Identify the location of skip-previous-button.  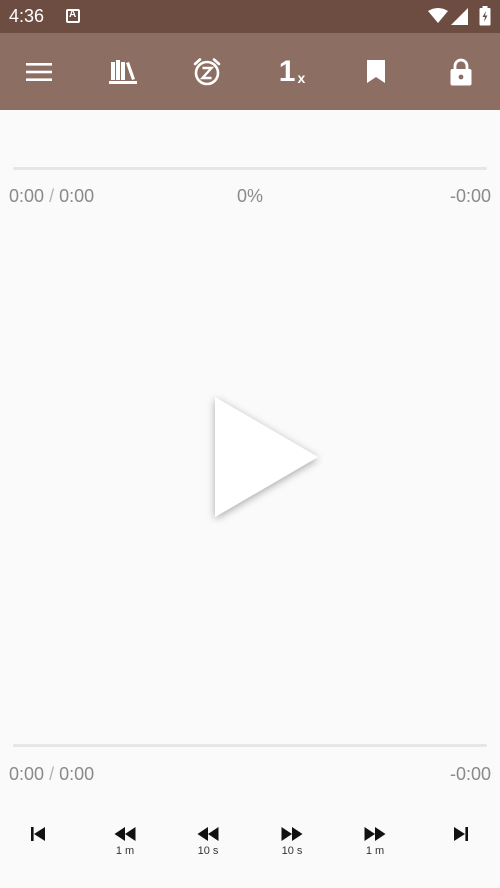
(38, 851).